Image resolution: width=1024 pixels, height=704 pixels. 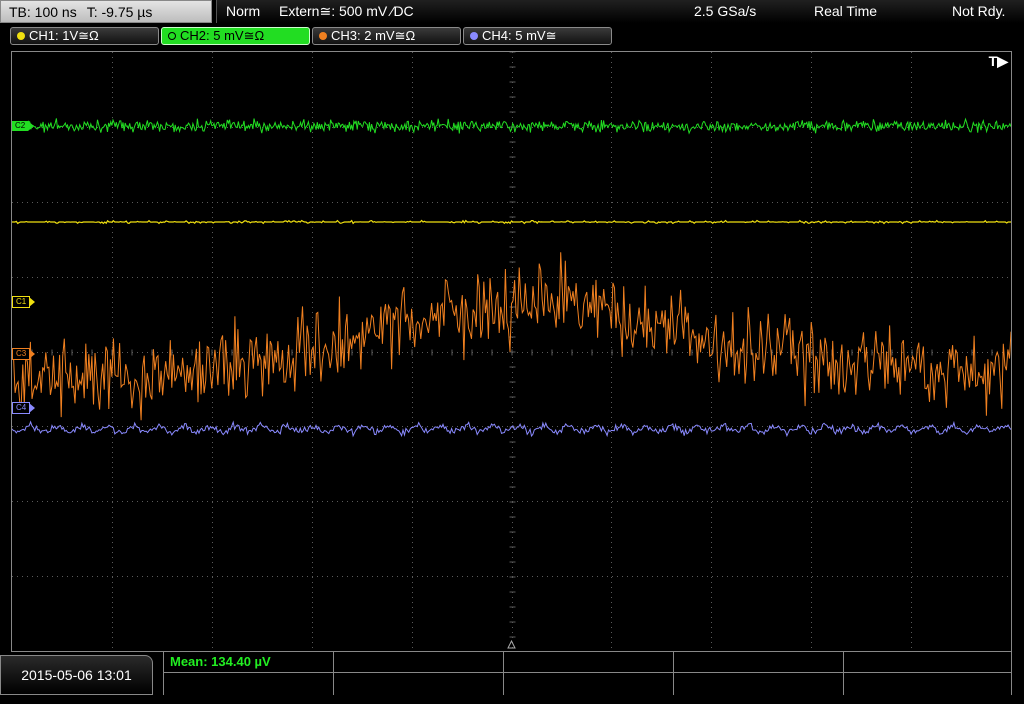 I want to click on run-status: Not Rdy., so click(x=978, y=11).